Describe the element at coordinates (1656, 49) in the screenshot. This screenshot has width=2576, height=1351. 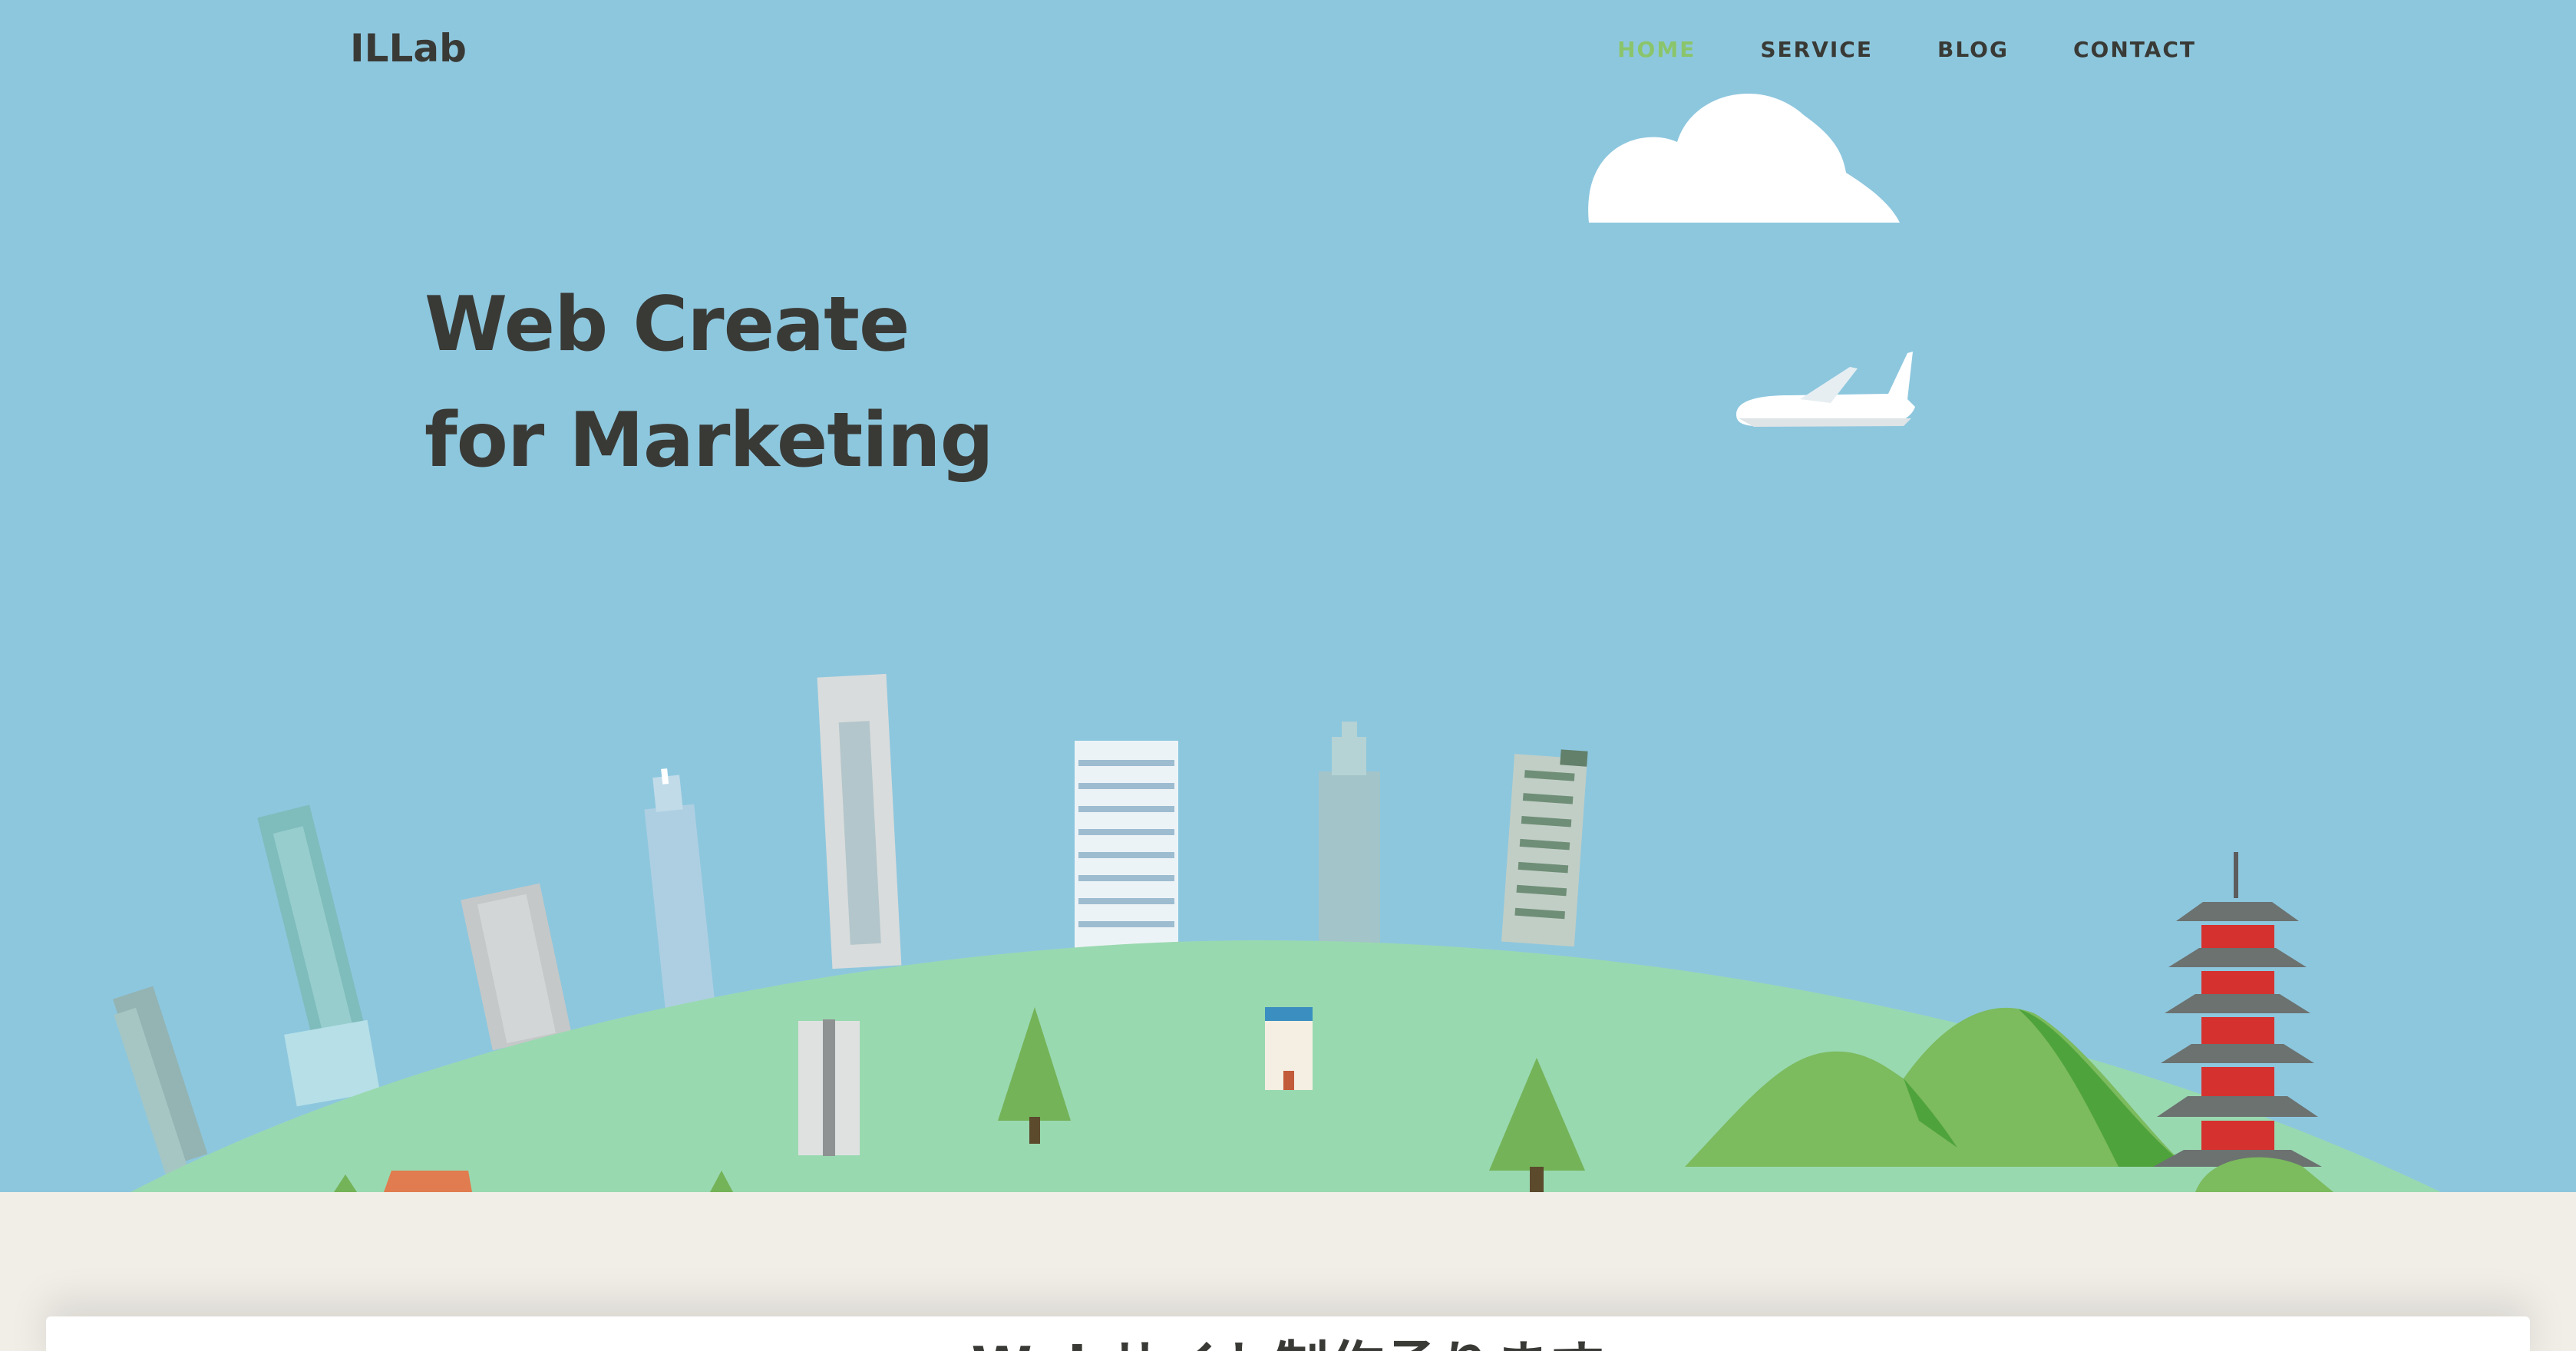
I see `nav-item-home: HOME` at that location.